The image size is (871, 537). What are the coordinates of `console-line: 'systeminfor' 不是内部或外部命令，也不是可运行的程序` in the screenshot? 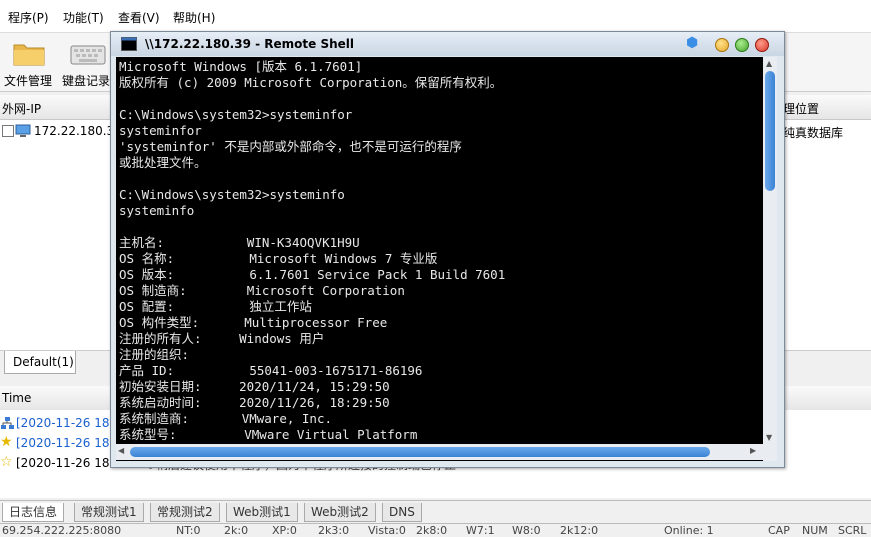 It's located at (290, 146).